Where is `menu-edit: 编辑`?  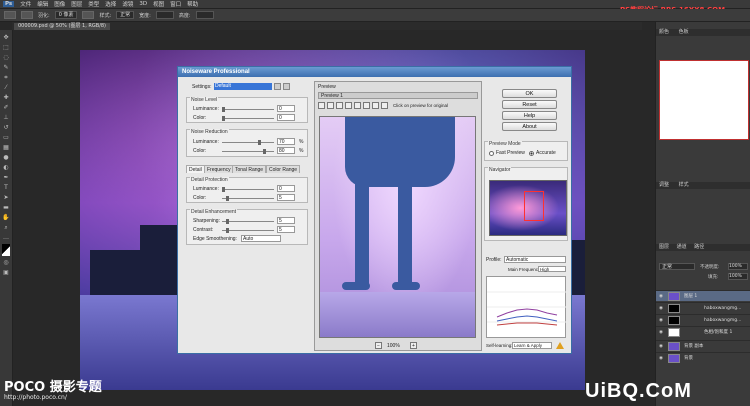
menu-edit: 编辑 is located at coordinates (42, 4).